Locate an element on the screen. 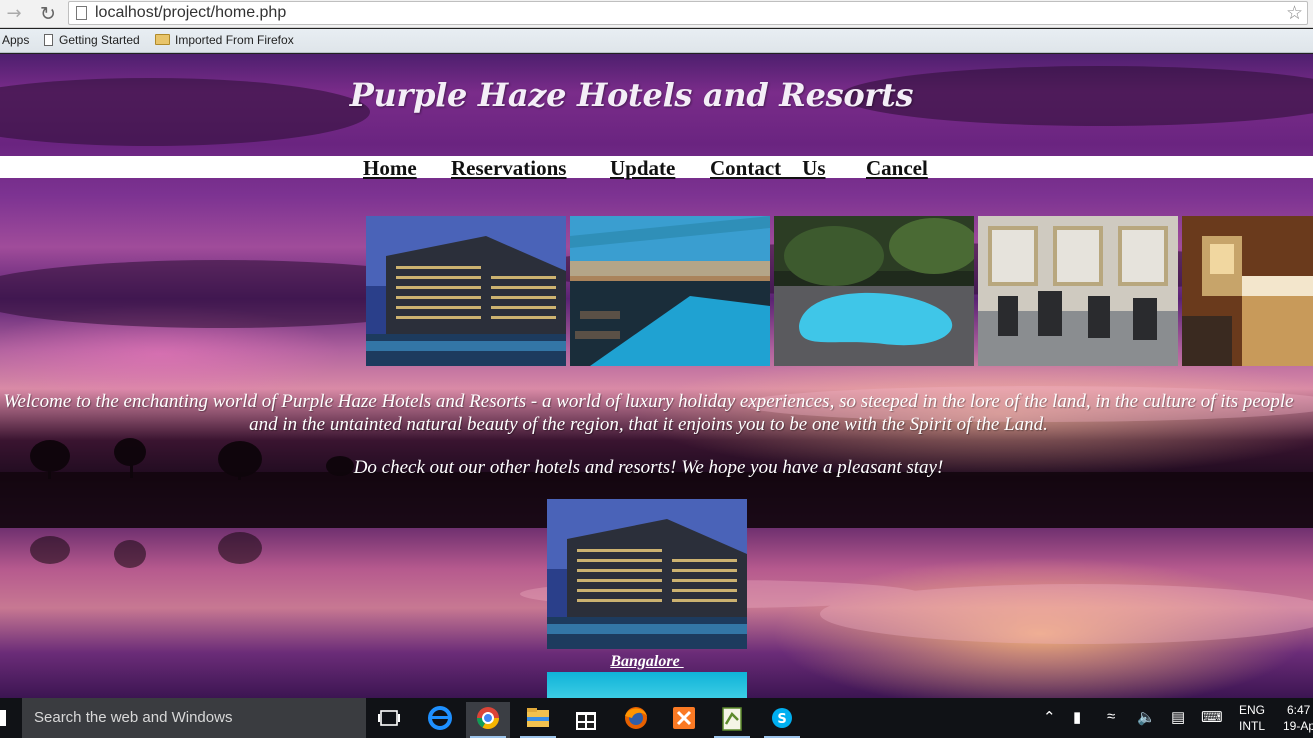 Image resolution: width=1313 pixels, height=738 pixels. clock-date: 19-Apr-1 is located at coordinates (1298, 726).